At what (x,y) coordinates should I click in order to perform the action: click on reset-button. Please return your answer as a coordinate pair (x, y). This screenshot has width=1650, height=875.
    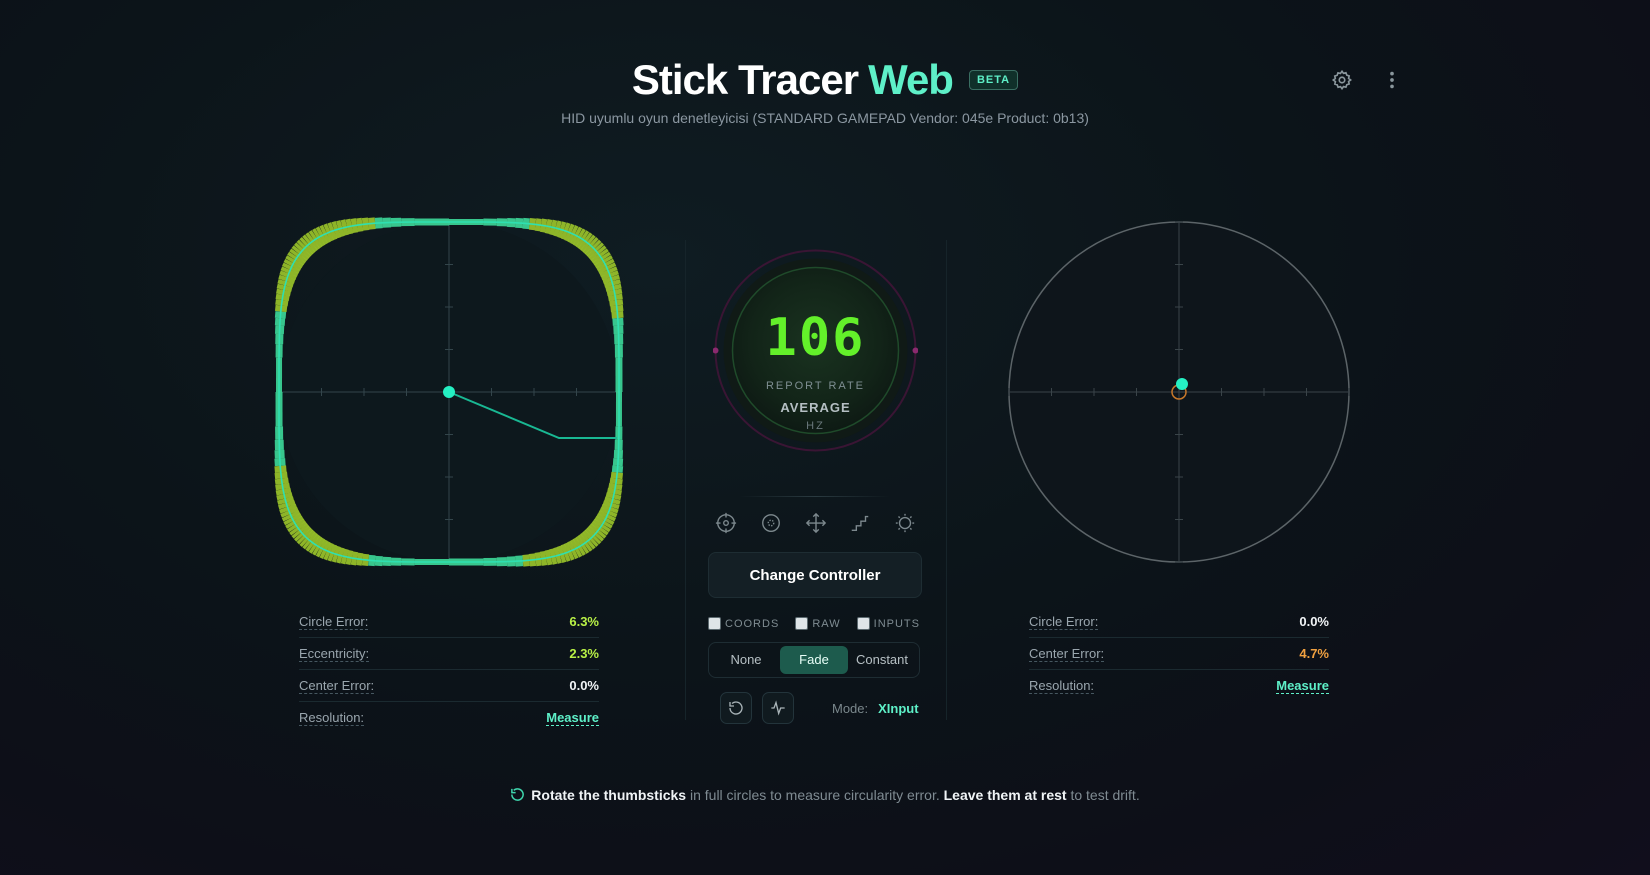
    Looking at the image, I should click on (736, 708).